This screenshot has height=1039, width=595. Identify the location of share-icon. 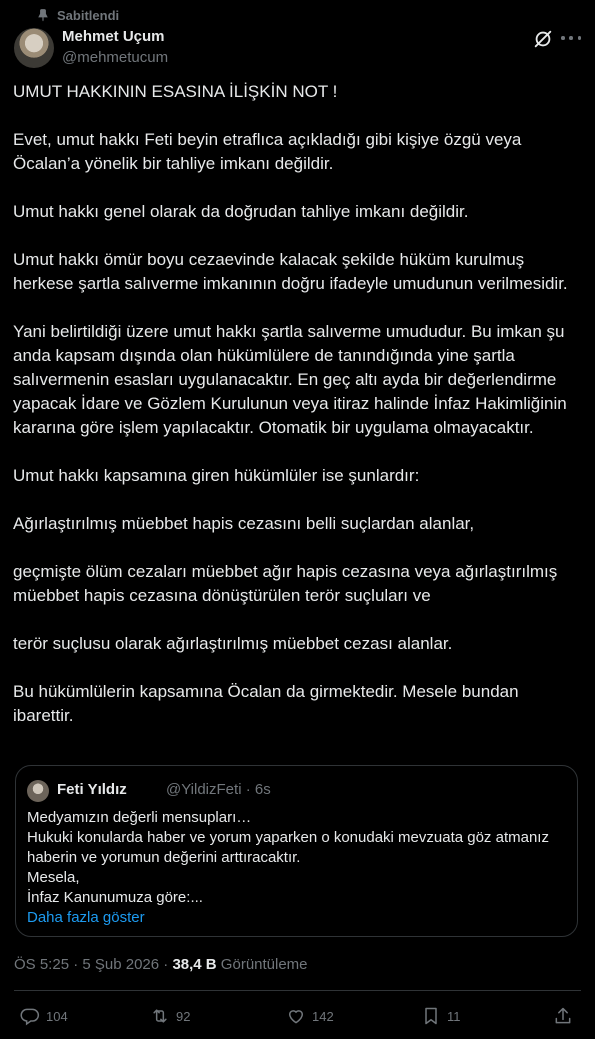
(563, 1015).